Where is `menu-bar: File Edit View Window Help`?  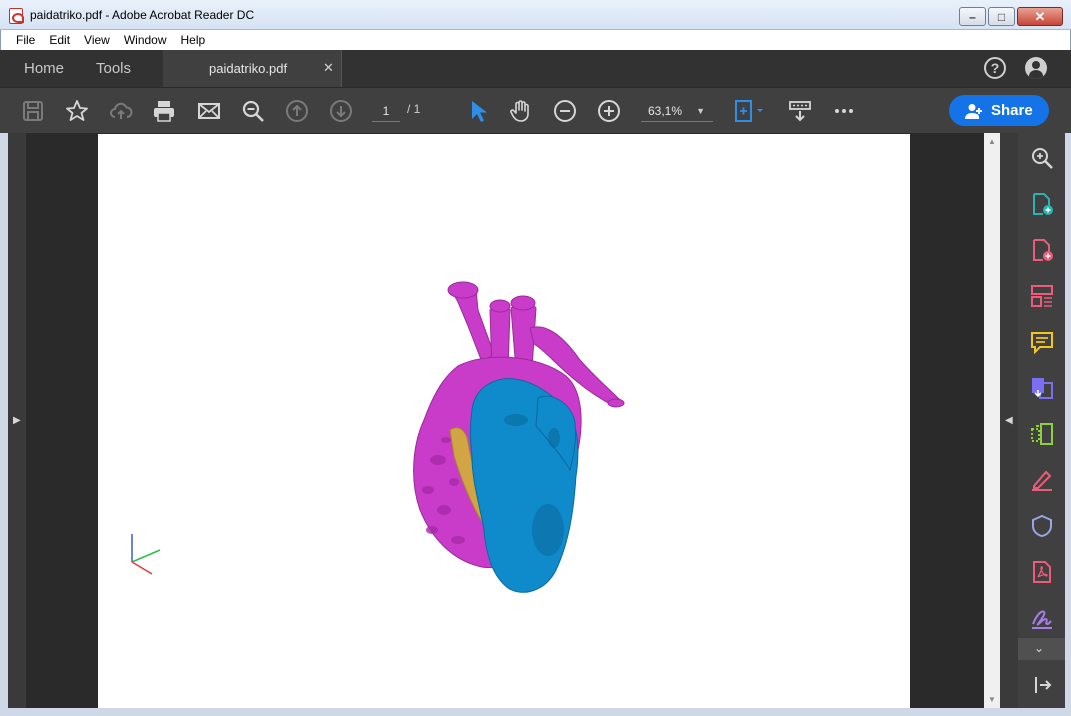
menu-bar: File Edit View Window Help is located at coordinates (535, 40).